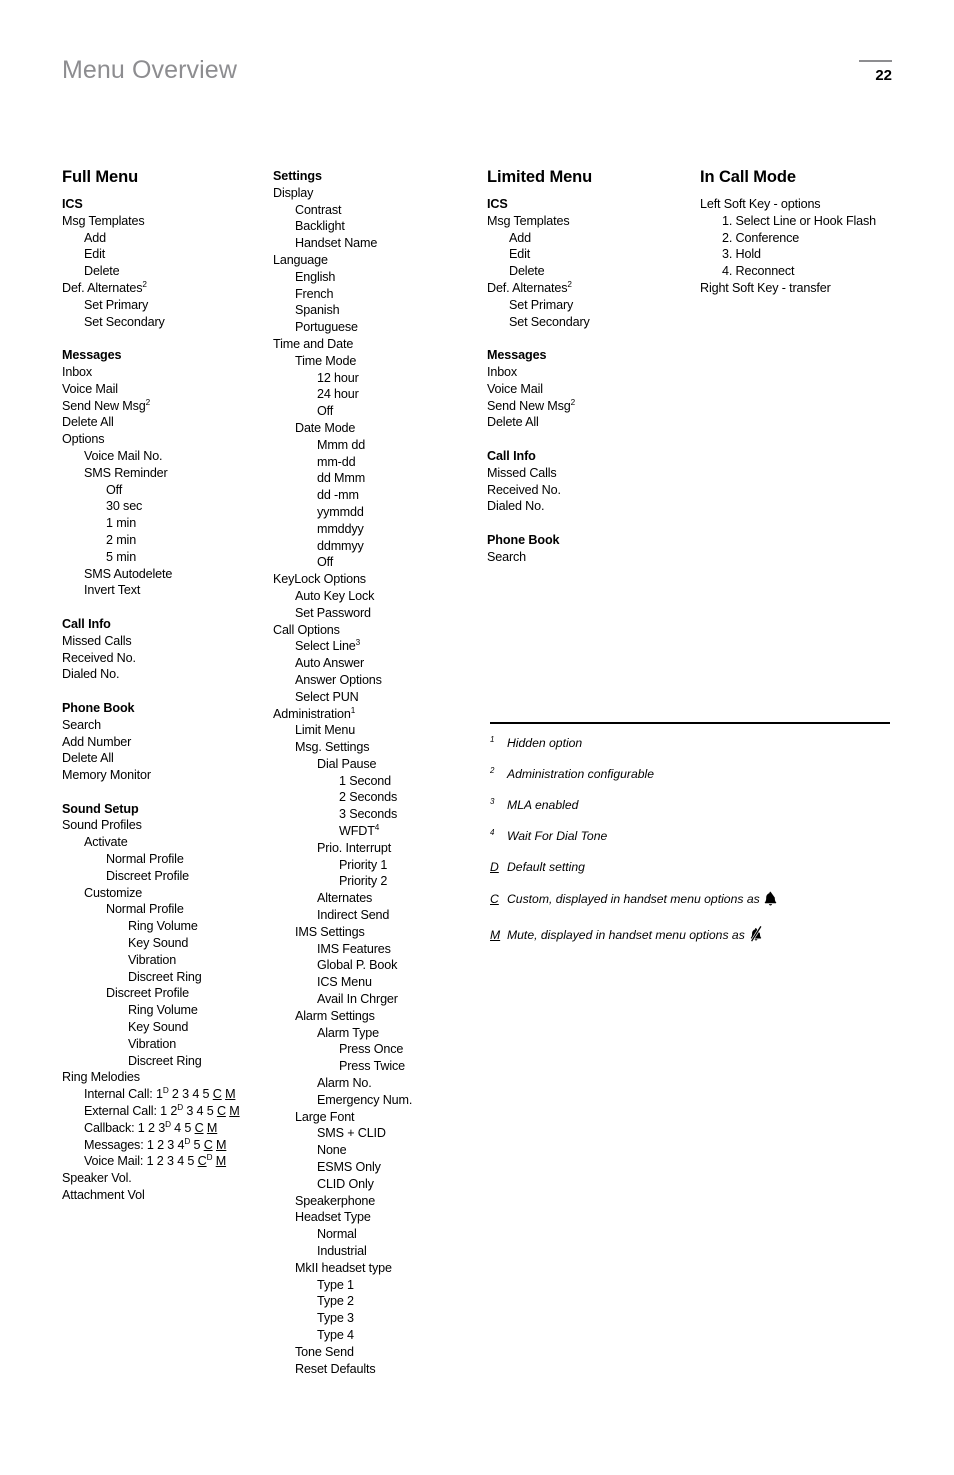  What do you see at coordinates (883, 75) in the screenshot?
I see `page-number: 22` at bounding box center [883, 75].